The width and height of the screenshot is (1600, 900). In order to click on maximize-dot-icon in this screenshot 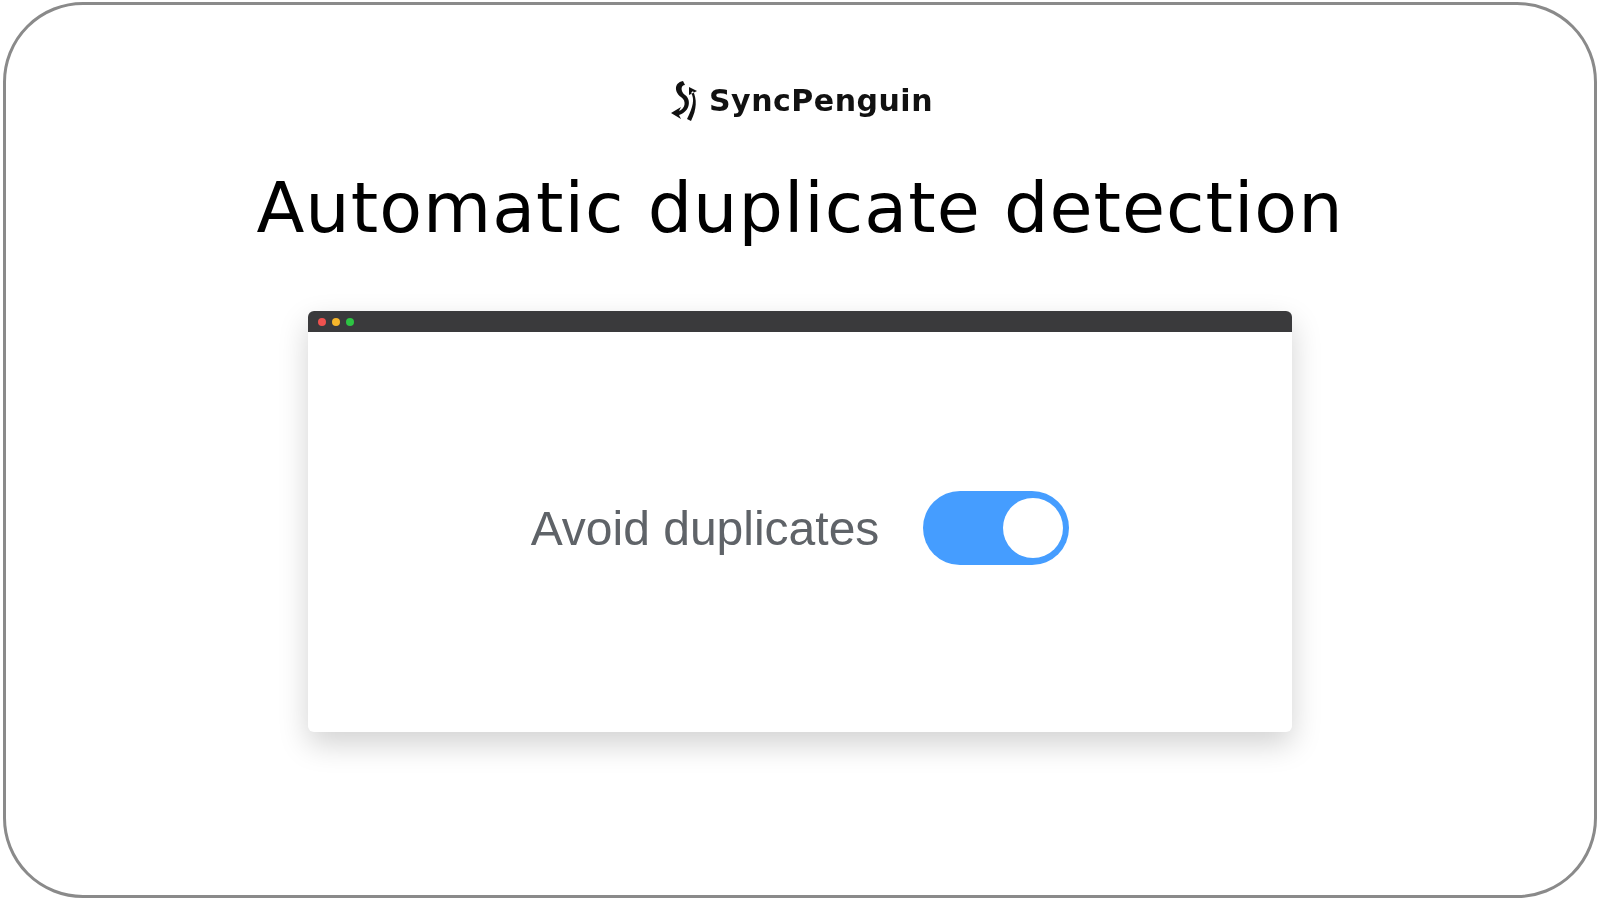, I will do `click(350, 321)`.